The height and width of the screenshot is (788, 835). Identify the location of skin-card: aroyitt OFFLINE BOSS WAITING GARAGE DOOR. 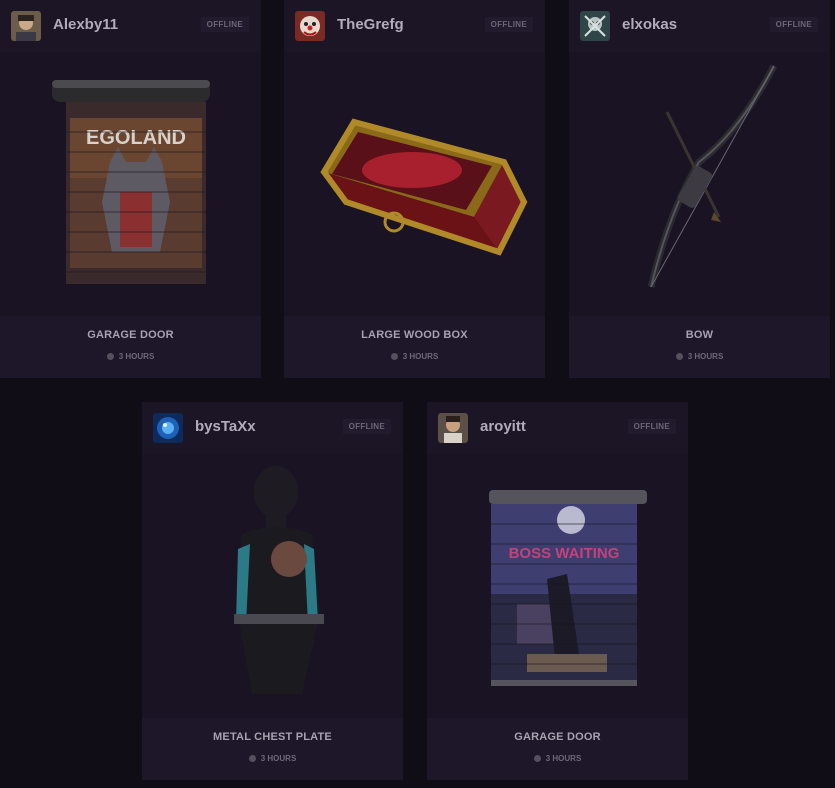
(557, 591).